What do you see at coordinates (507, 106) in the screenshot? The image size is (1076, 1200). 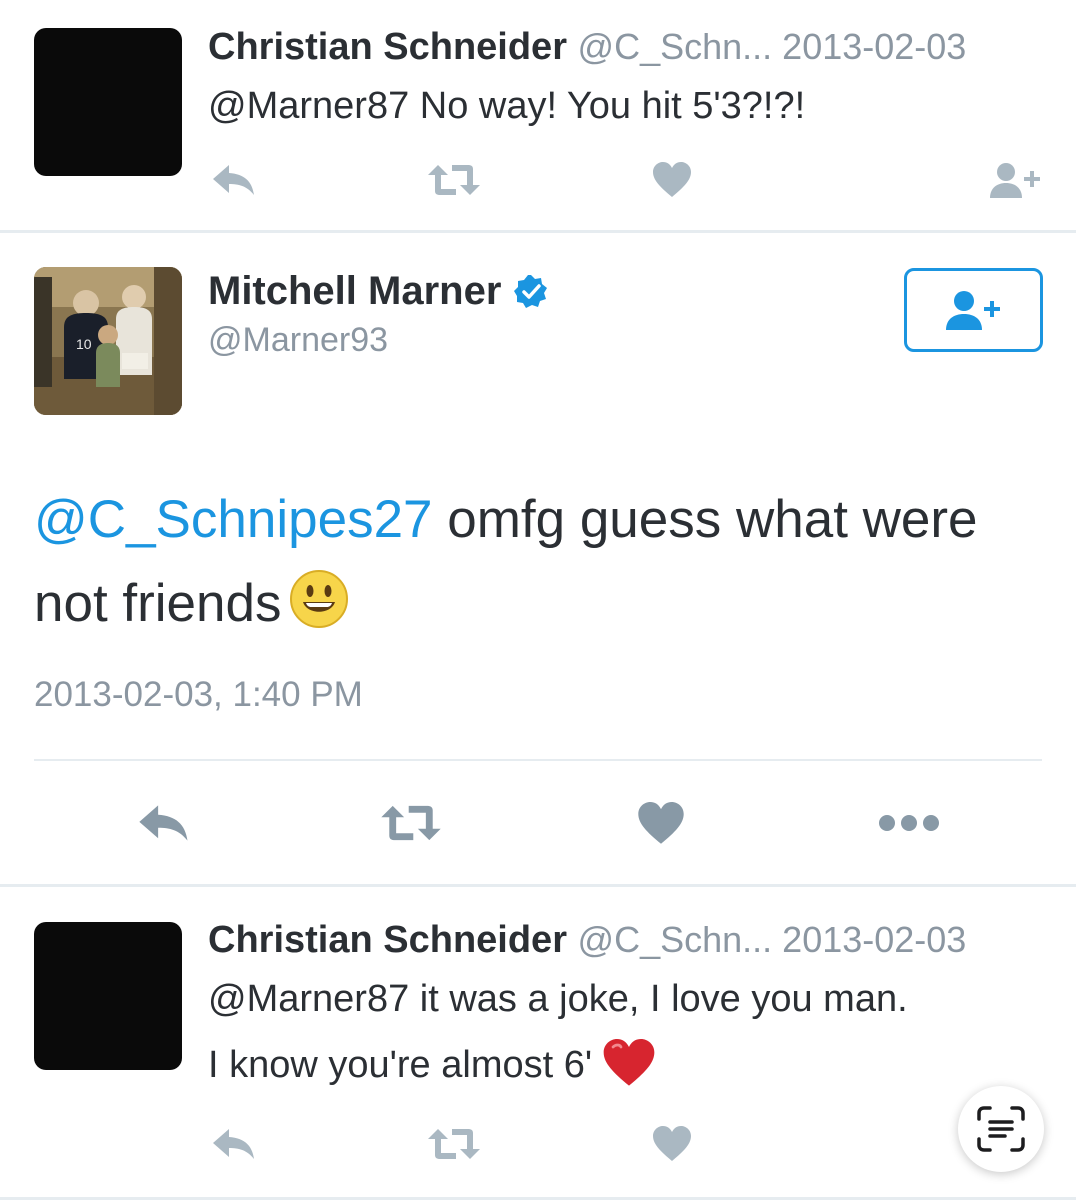 I see `tweet-text: @Marner87 No way! You hit 5'3?!?!` at bounding box center [507, 106].